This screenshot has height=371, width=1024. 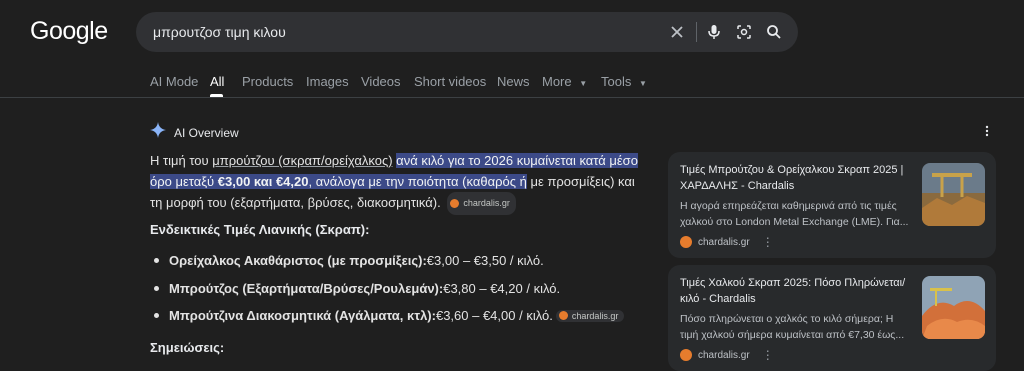 I want to click on microphone-icon, so click(x=714, y=32).